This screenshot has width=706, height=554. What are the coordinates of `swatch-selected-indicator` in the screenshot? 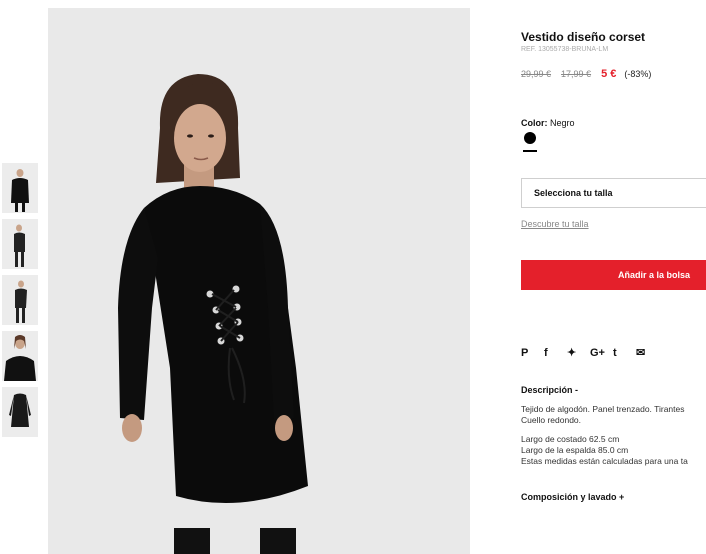 It's located at (530, 151).